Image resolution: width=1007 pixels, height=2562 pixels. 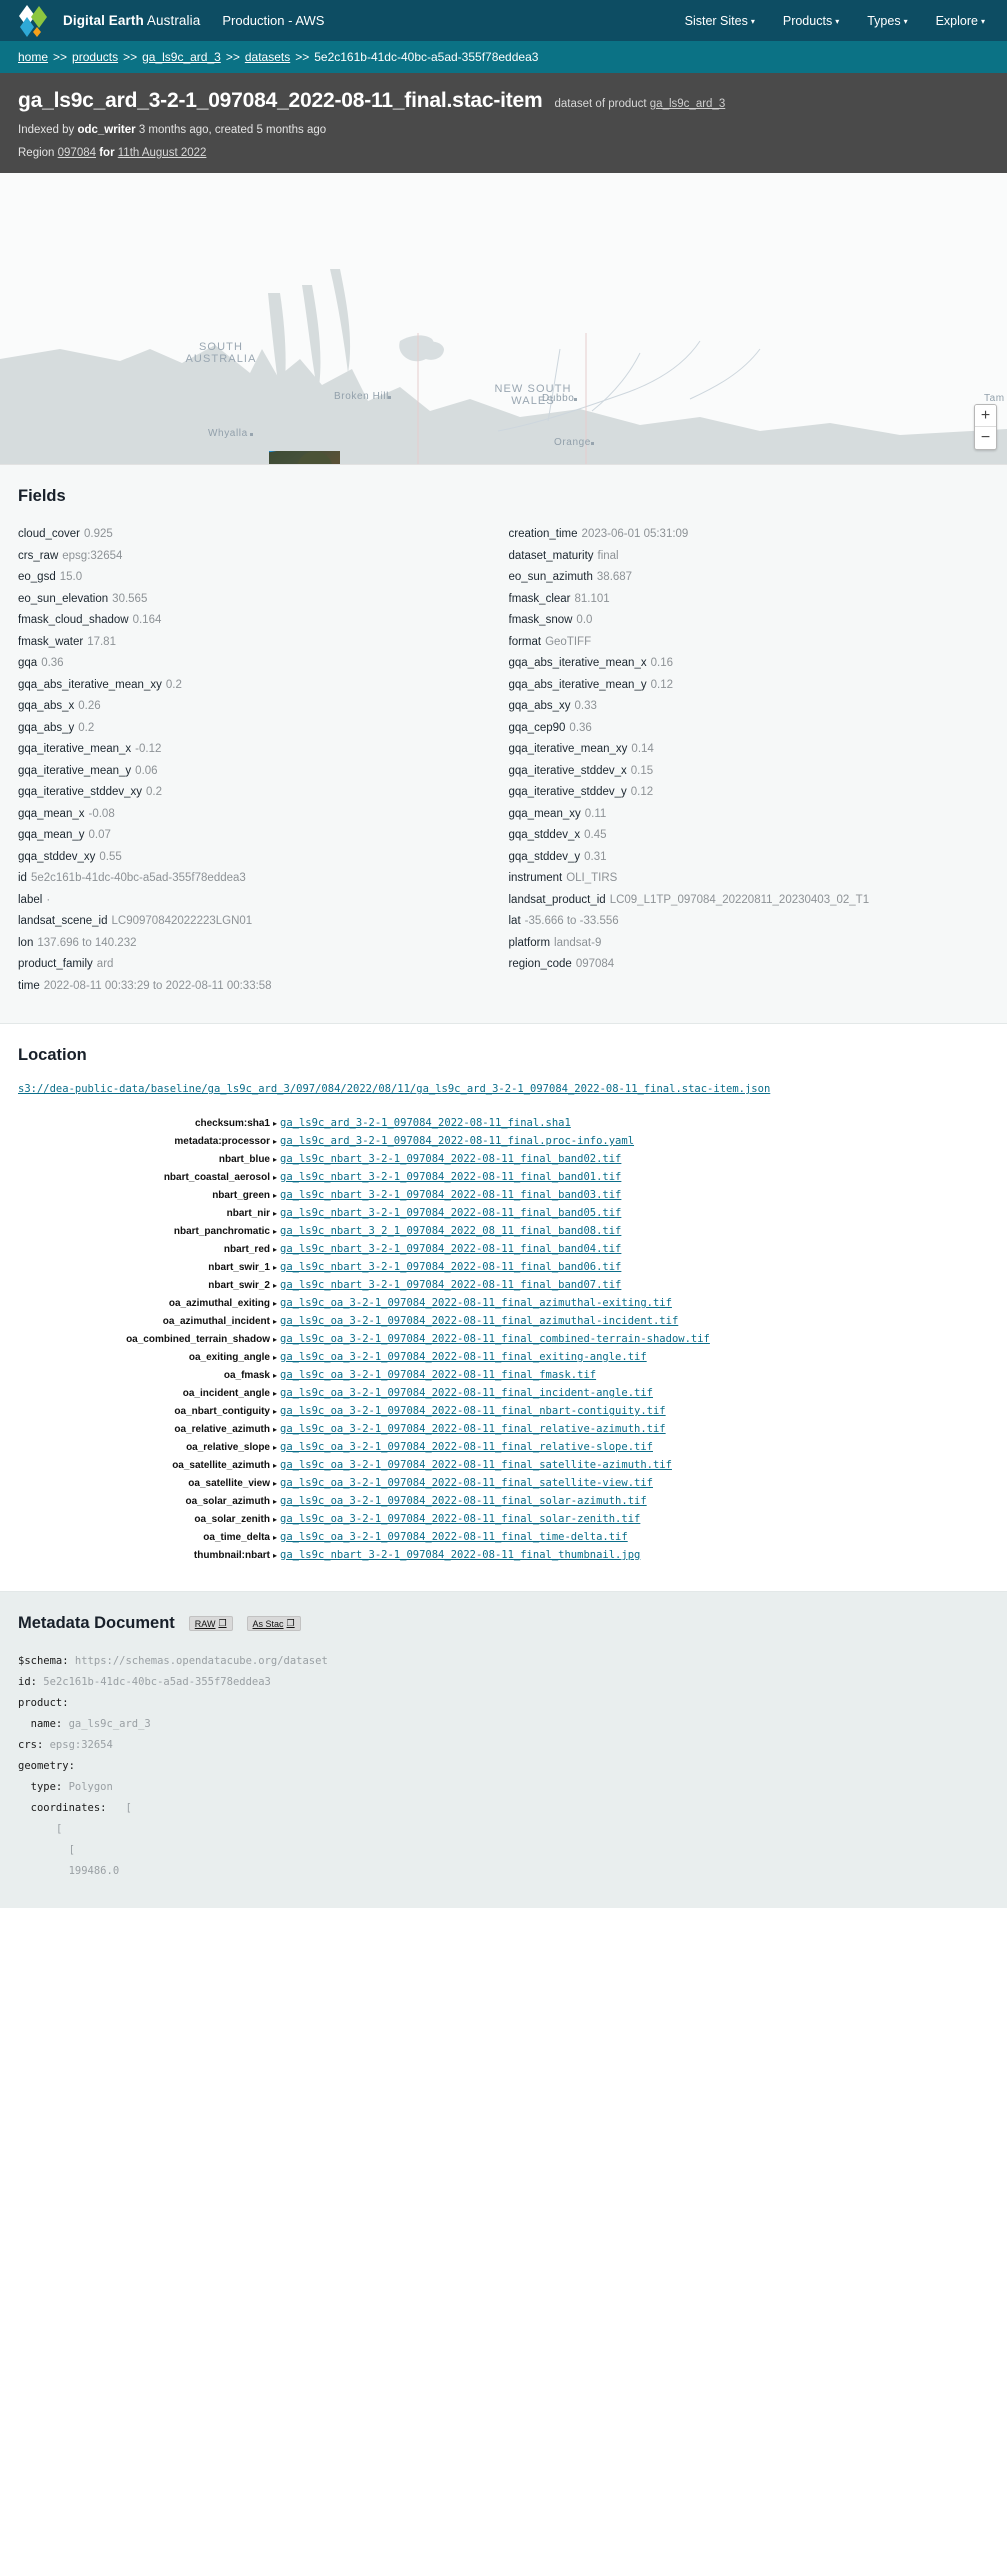 I want to click on city-dot-icon, so click(x=575, y=399).